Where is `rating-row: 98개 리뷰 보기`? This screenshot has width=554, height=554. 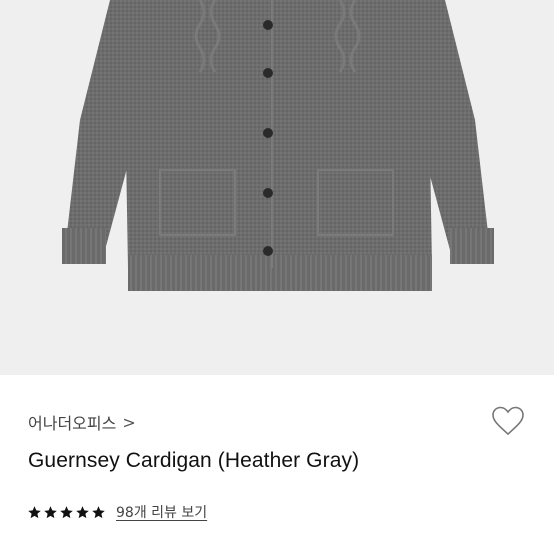
rating-row: 98개 리뷰 보기 is located at coordinates (117, 512).